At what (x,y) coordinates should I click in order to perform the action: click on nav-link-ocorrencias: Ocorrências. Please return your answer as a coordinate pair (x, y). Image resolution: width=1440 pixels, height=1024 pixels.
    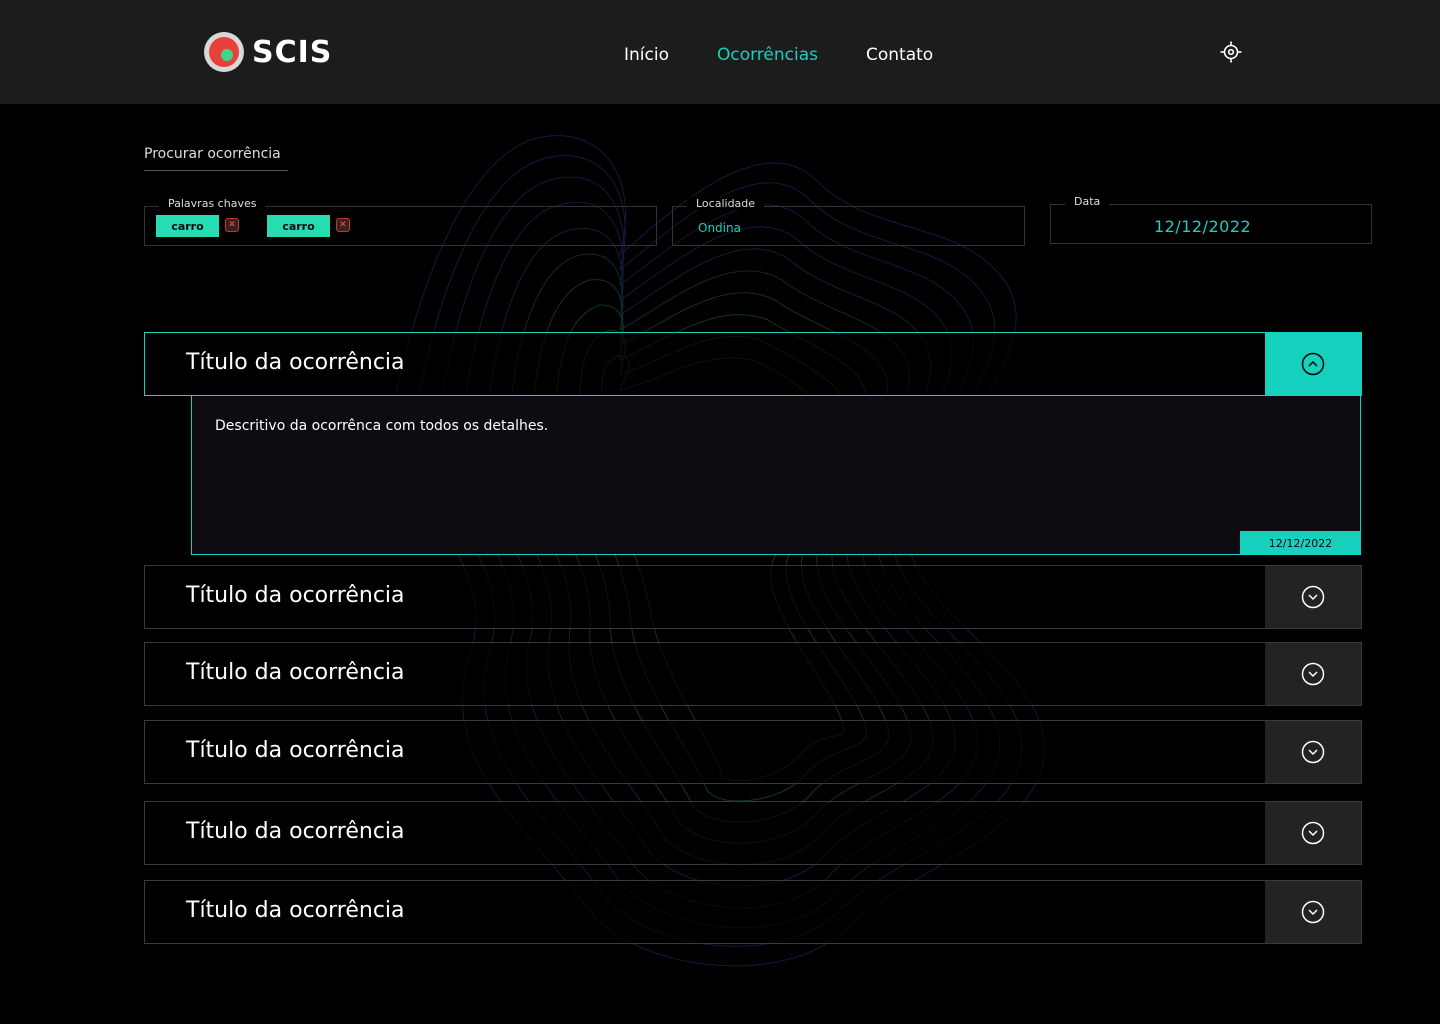
    Looking at the image, I should click on (767, 55).